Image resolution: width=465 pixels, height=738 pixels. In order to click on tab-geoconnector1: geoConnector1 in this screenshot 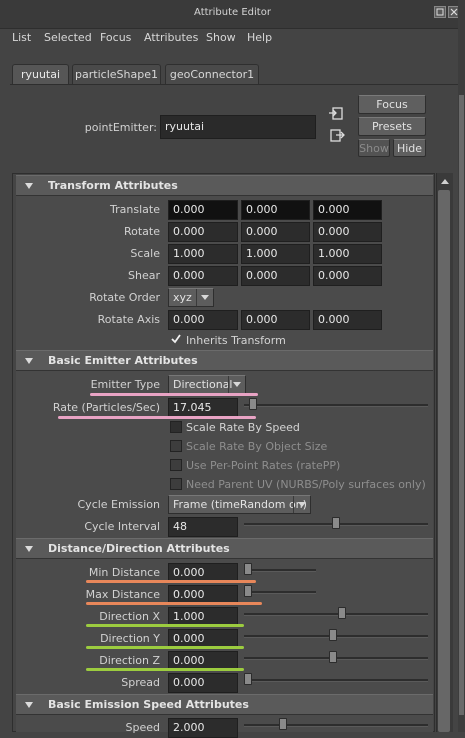, I will do `click(212, 74)`.